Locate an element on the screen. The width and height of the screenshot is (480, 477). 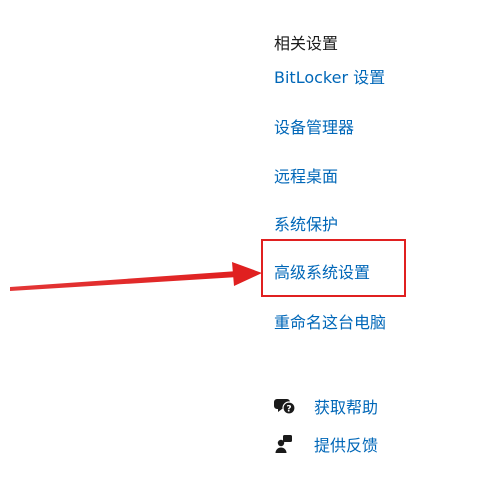
feedback-person-icon is located at coordinates (283, 444).